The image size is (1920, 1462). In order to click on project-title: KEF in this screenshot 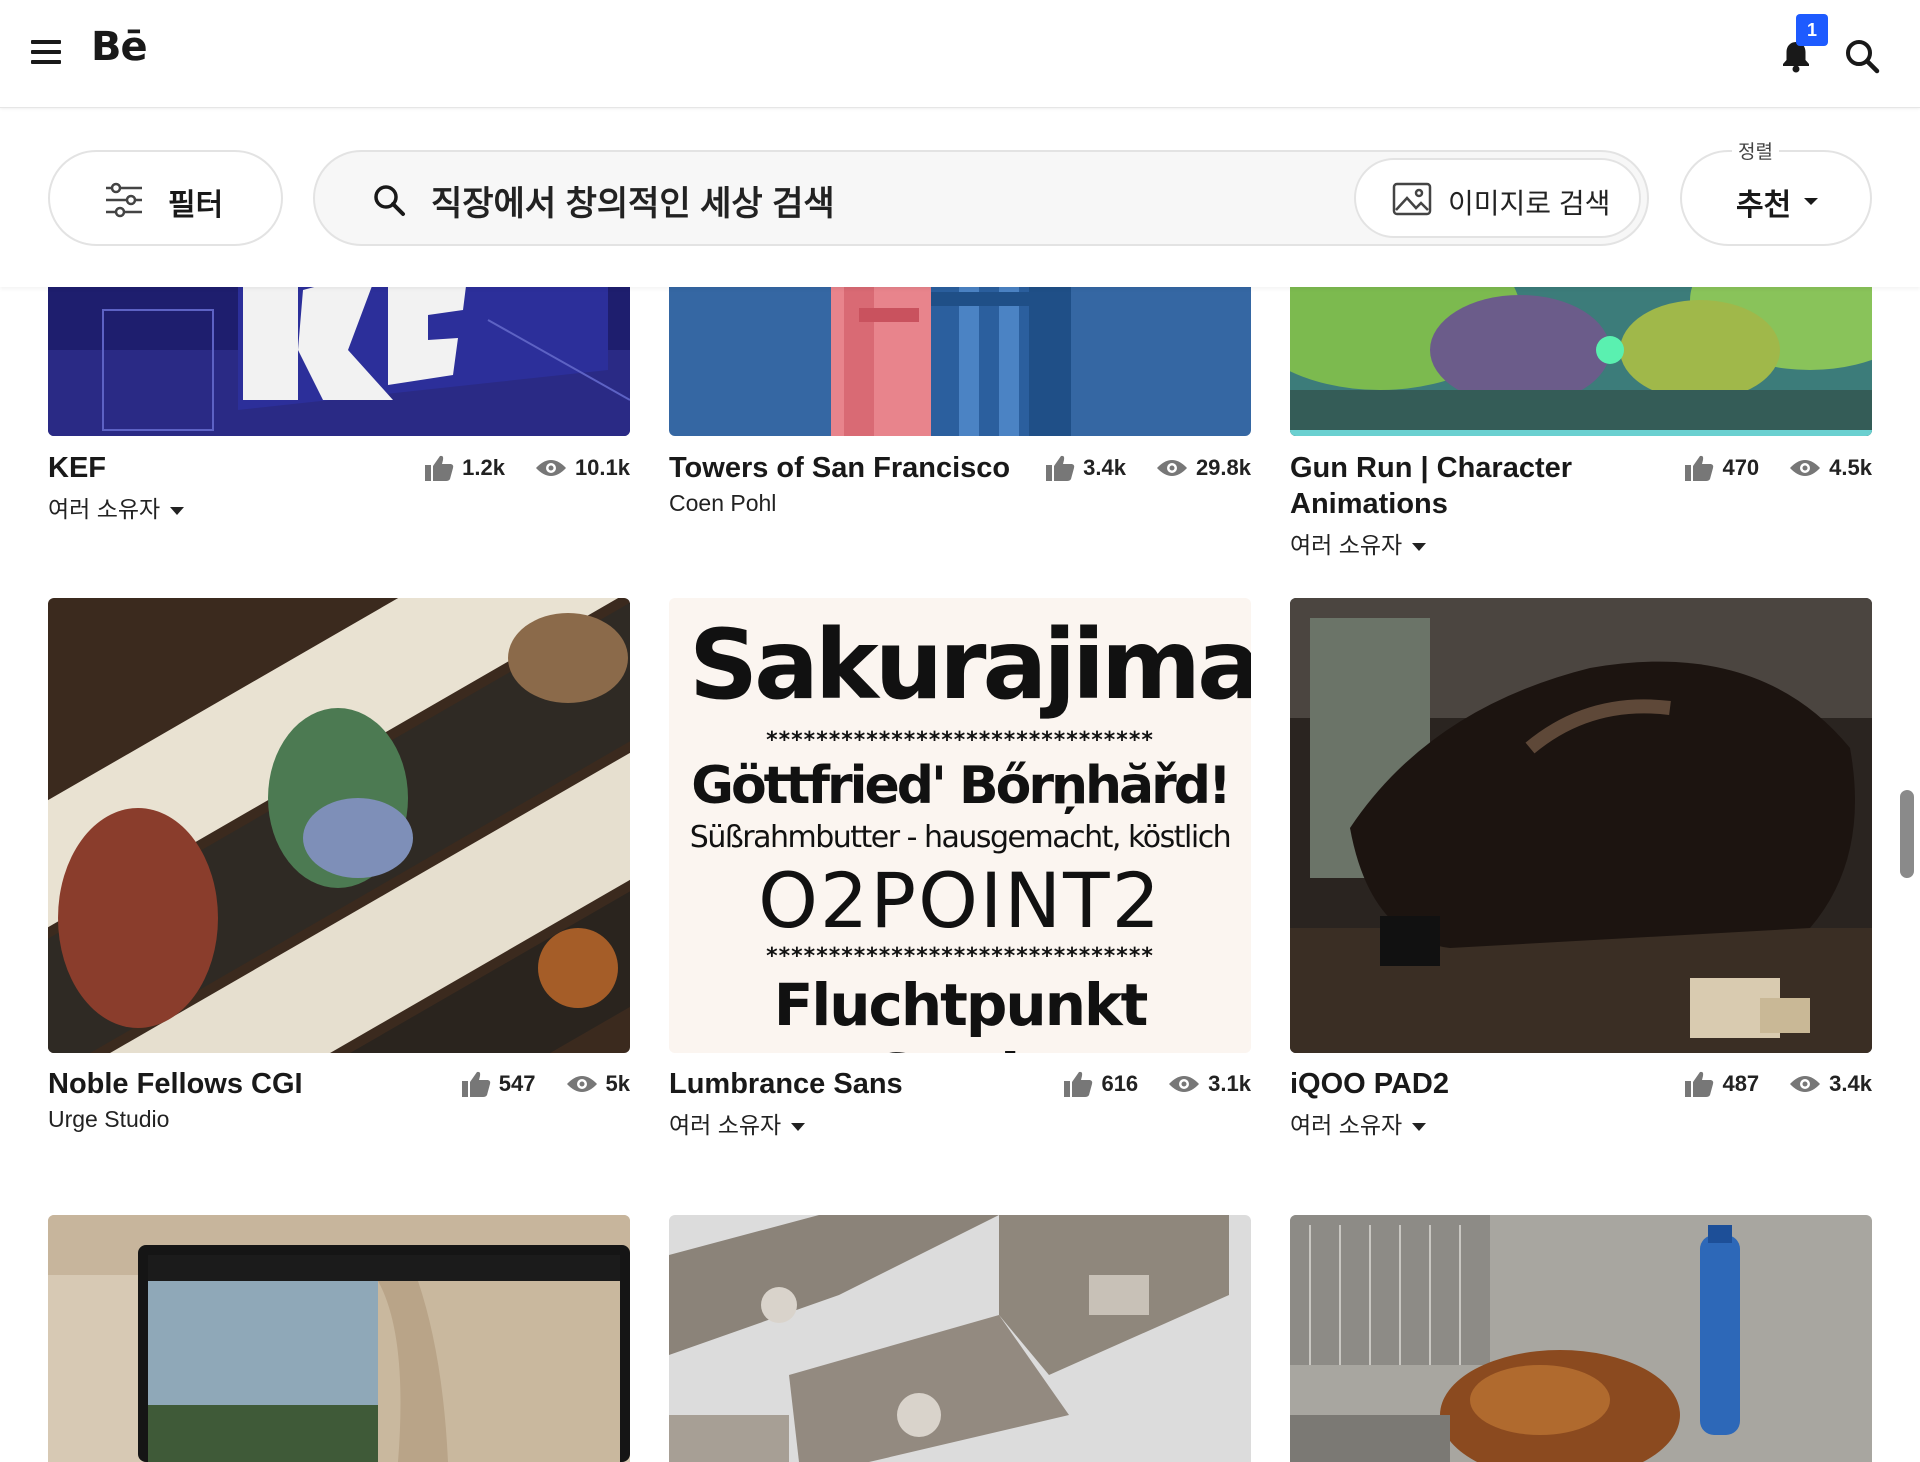, I will do `click(77, 468)`.